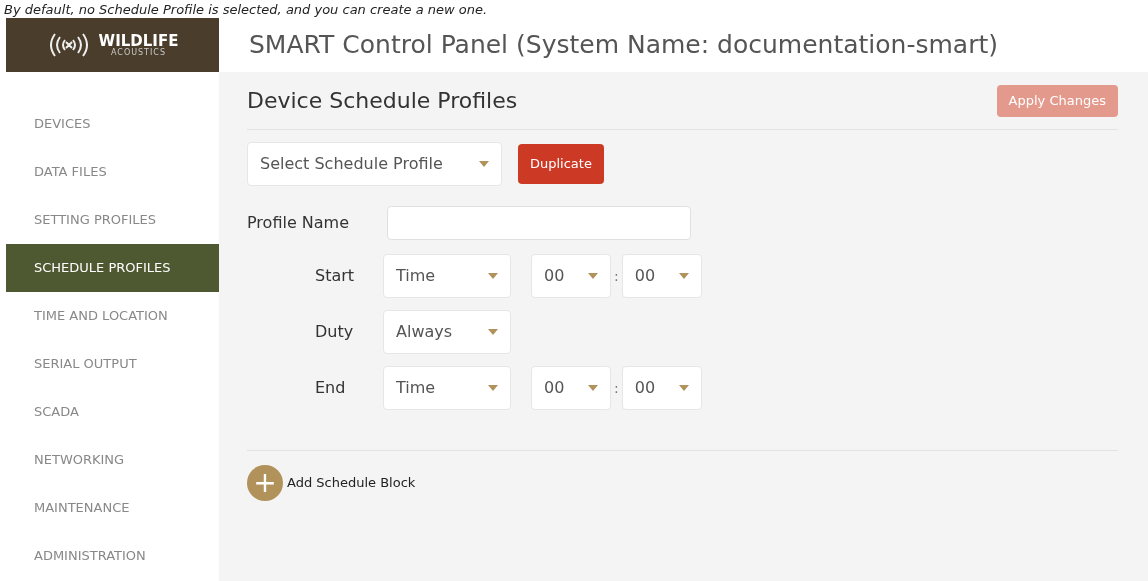 The image size is (1148, 581). What do you see at coordinates (112, 220) in the screenshot?
I see `sidebar-item: SETTING PROFILES` at bounding box center [112, 220].